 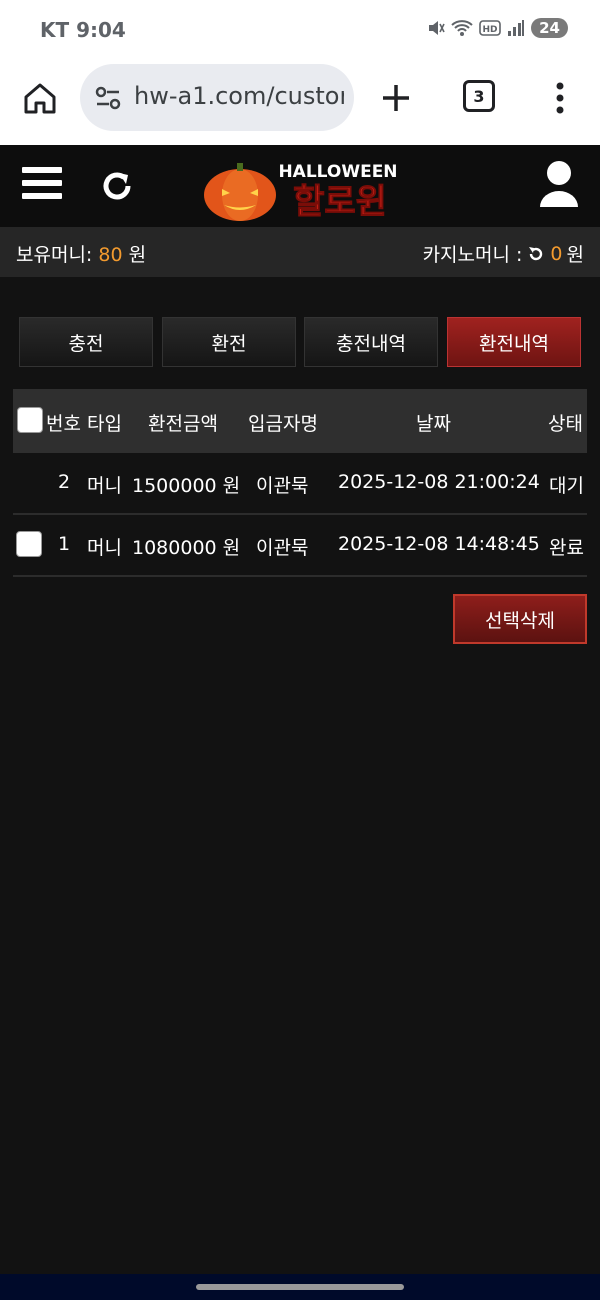 What do you see at coordinates (186, 486) in the screenshot?
I see `row-amount: 1500000 원` at bounding box center [186, 486].